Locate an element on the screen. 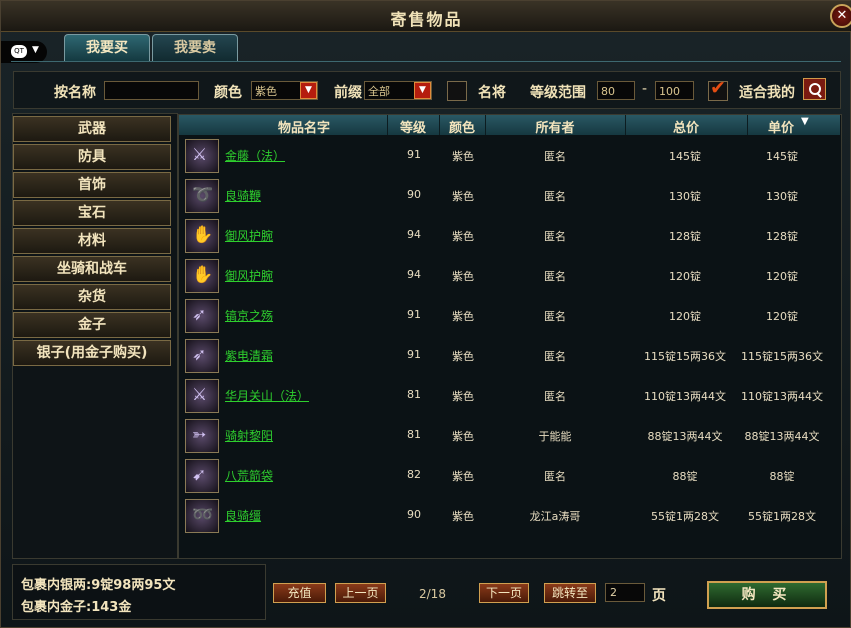 This screenshot has width=851, height=628. wallet-panel: 包裹内银两:9锭98两95文 包裹内金子:143金 is located at coordinates (139, 592).